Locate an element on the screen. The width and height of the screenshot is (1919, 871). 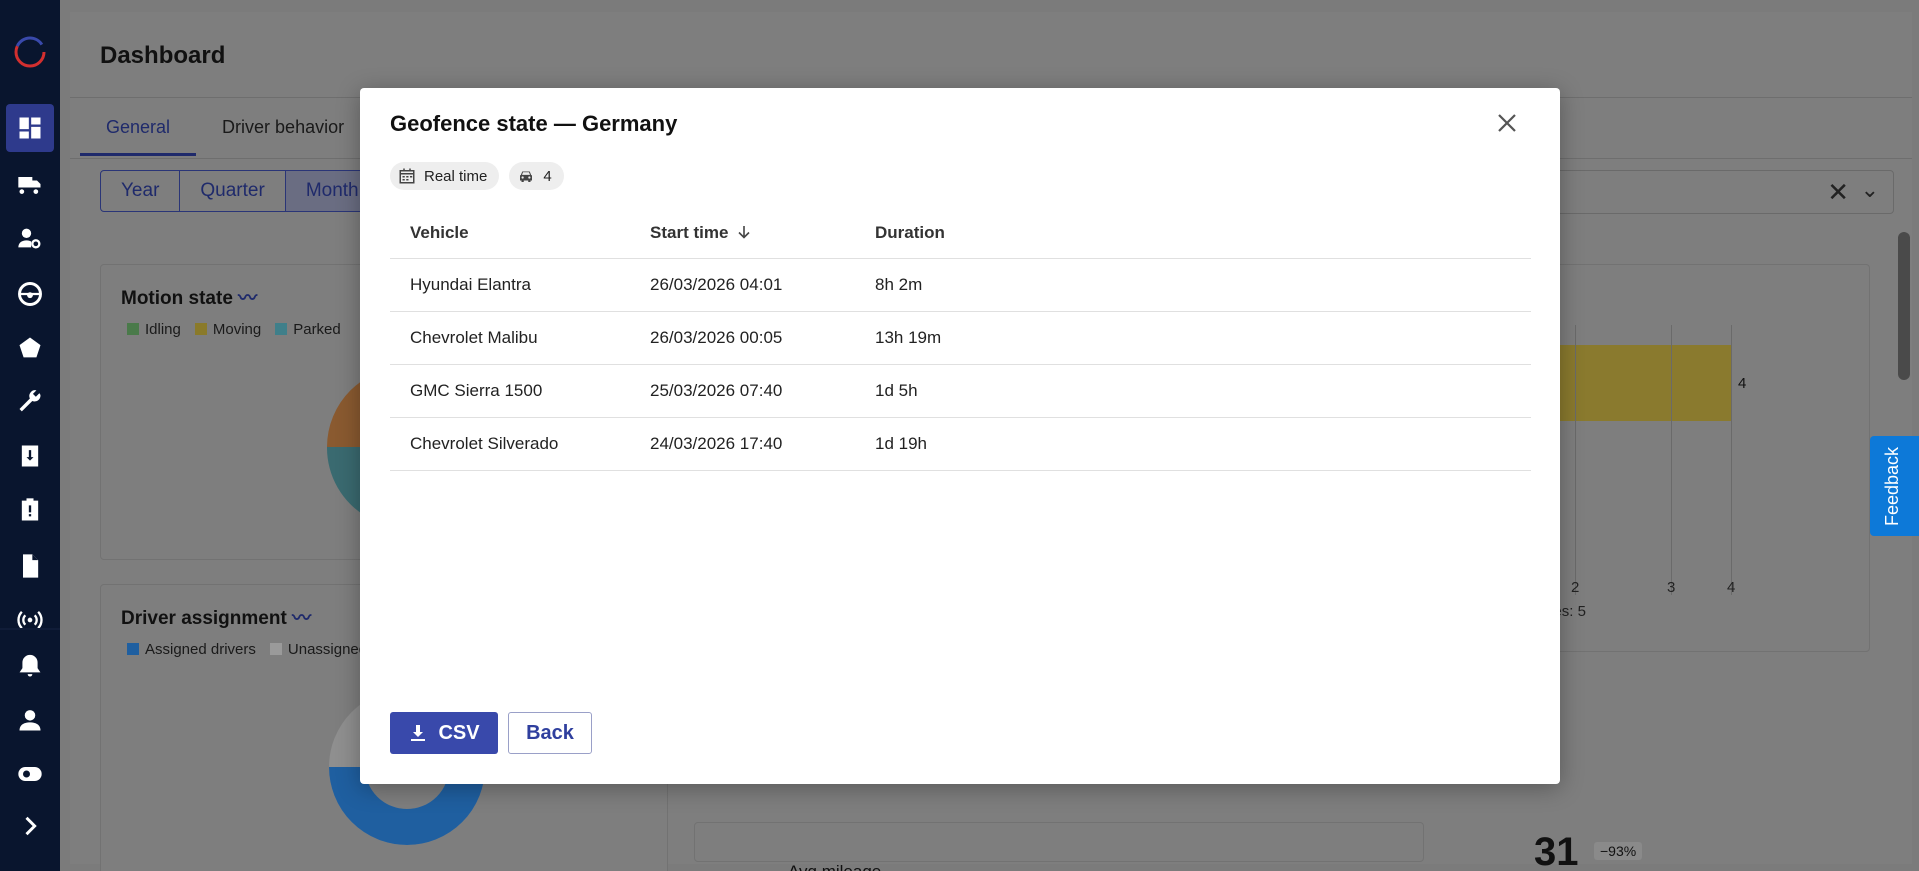
legend-parked: Parked is located at coordinates (308, 329).